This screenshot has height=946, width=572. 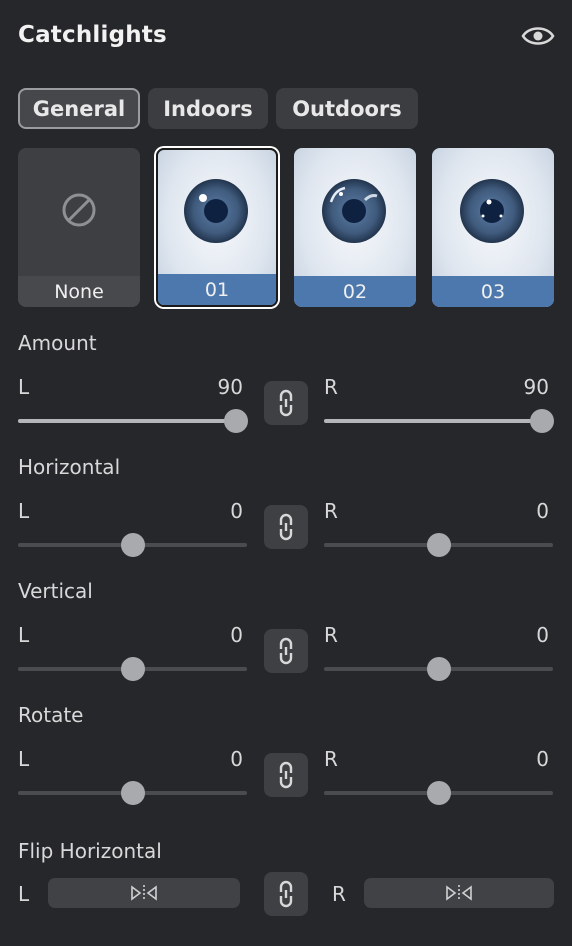 I want to click on rotate-label: Rotate, so click(x=51, y=715).